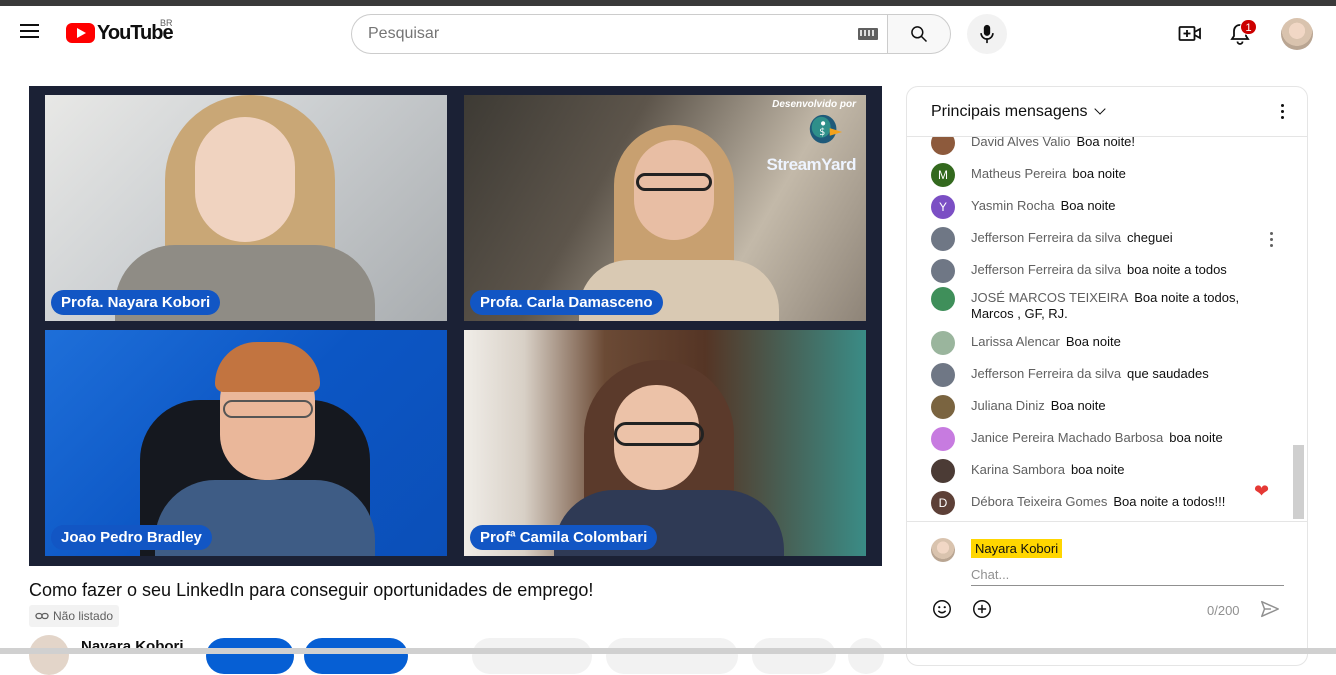  What do you see at coordinates (1262, 491) in the screenshot?
I see `heart-reaction-icon: ❤` at bounding box center [1262, 491].